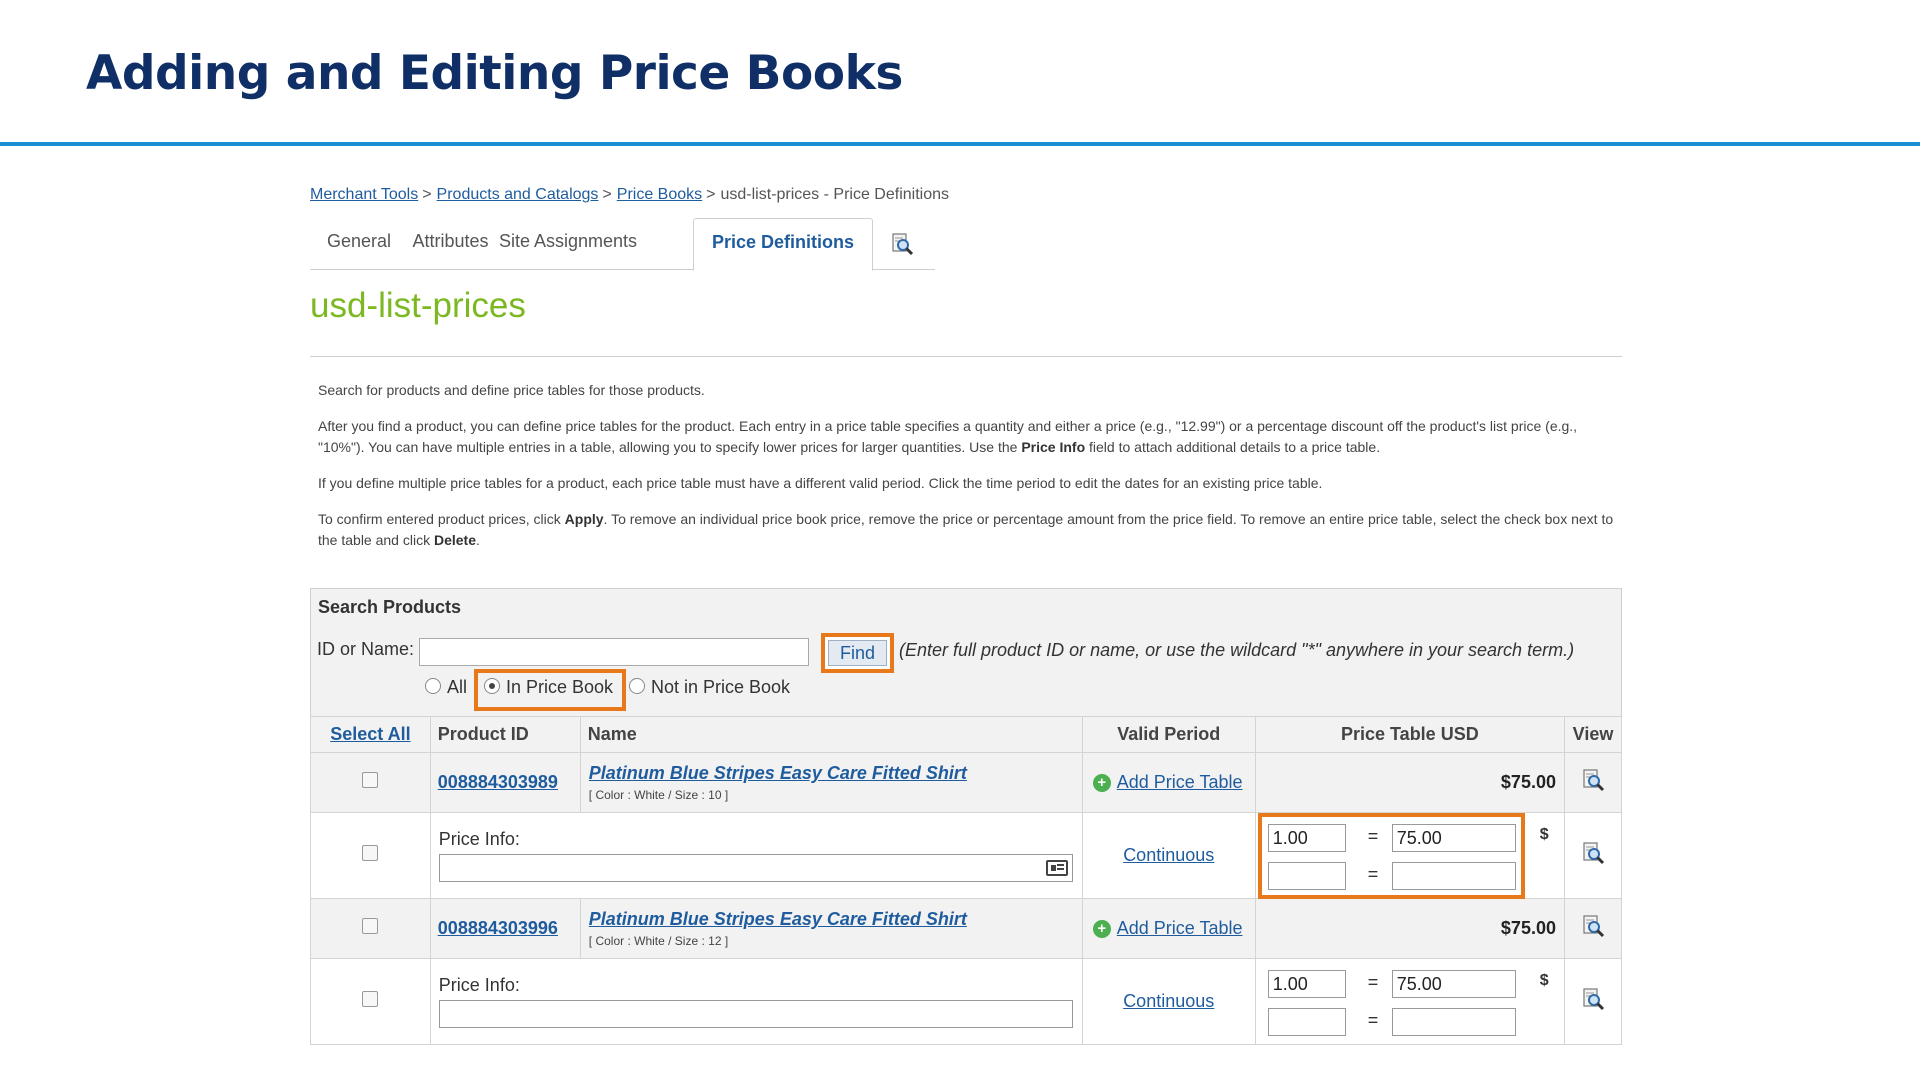 This screenshot has width=1920, height=1080. What do you see at coordinates (418, 305) in the screenshot?
I see `pricebook-name: usd-list-prices` at bounding box center [418, 305].